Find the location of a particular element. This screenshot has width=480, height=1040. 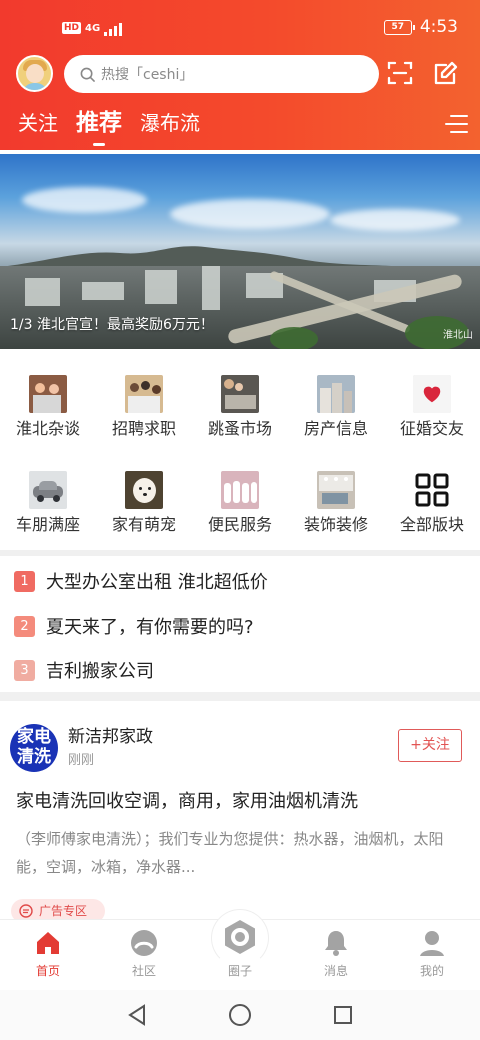

system-status: 57 4:53 is located at coordinates (420, 27).